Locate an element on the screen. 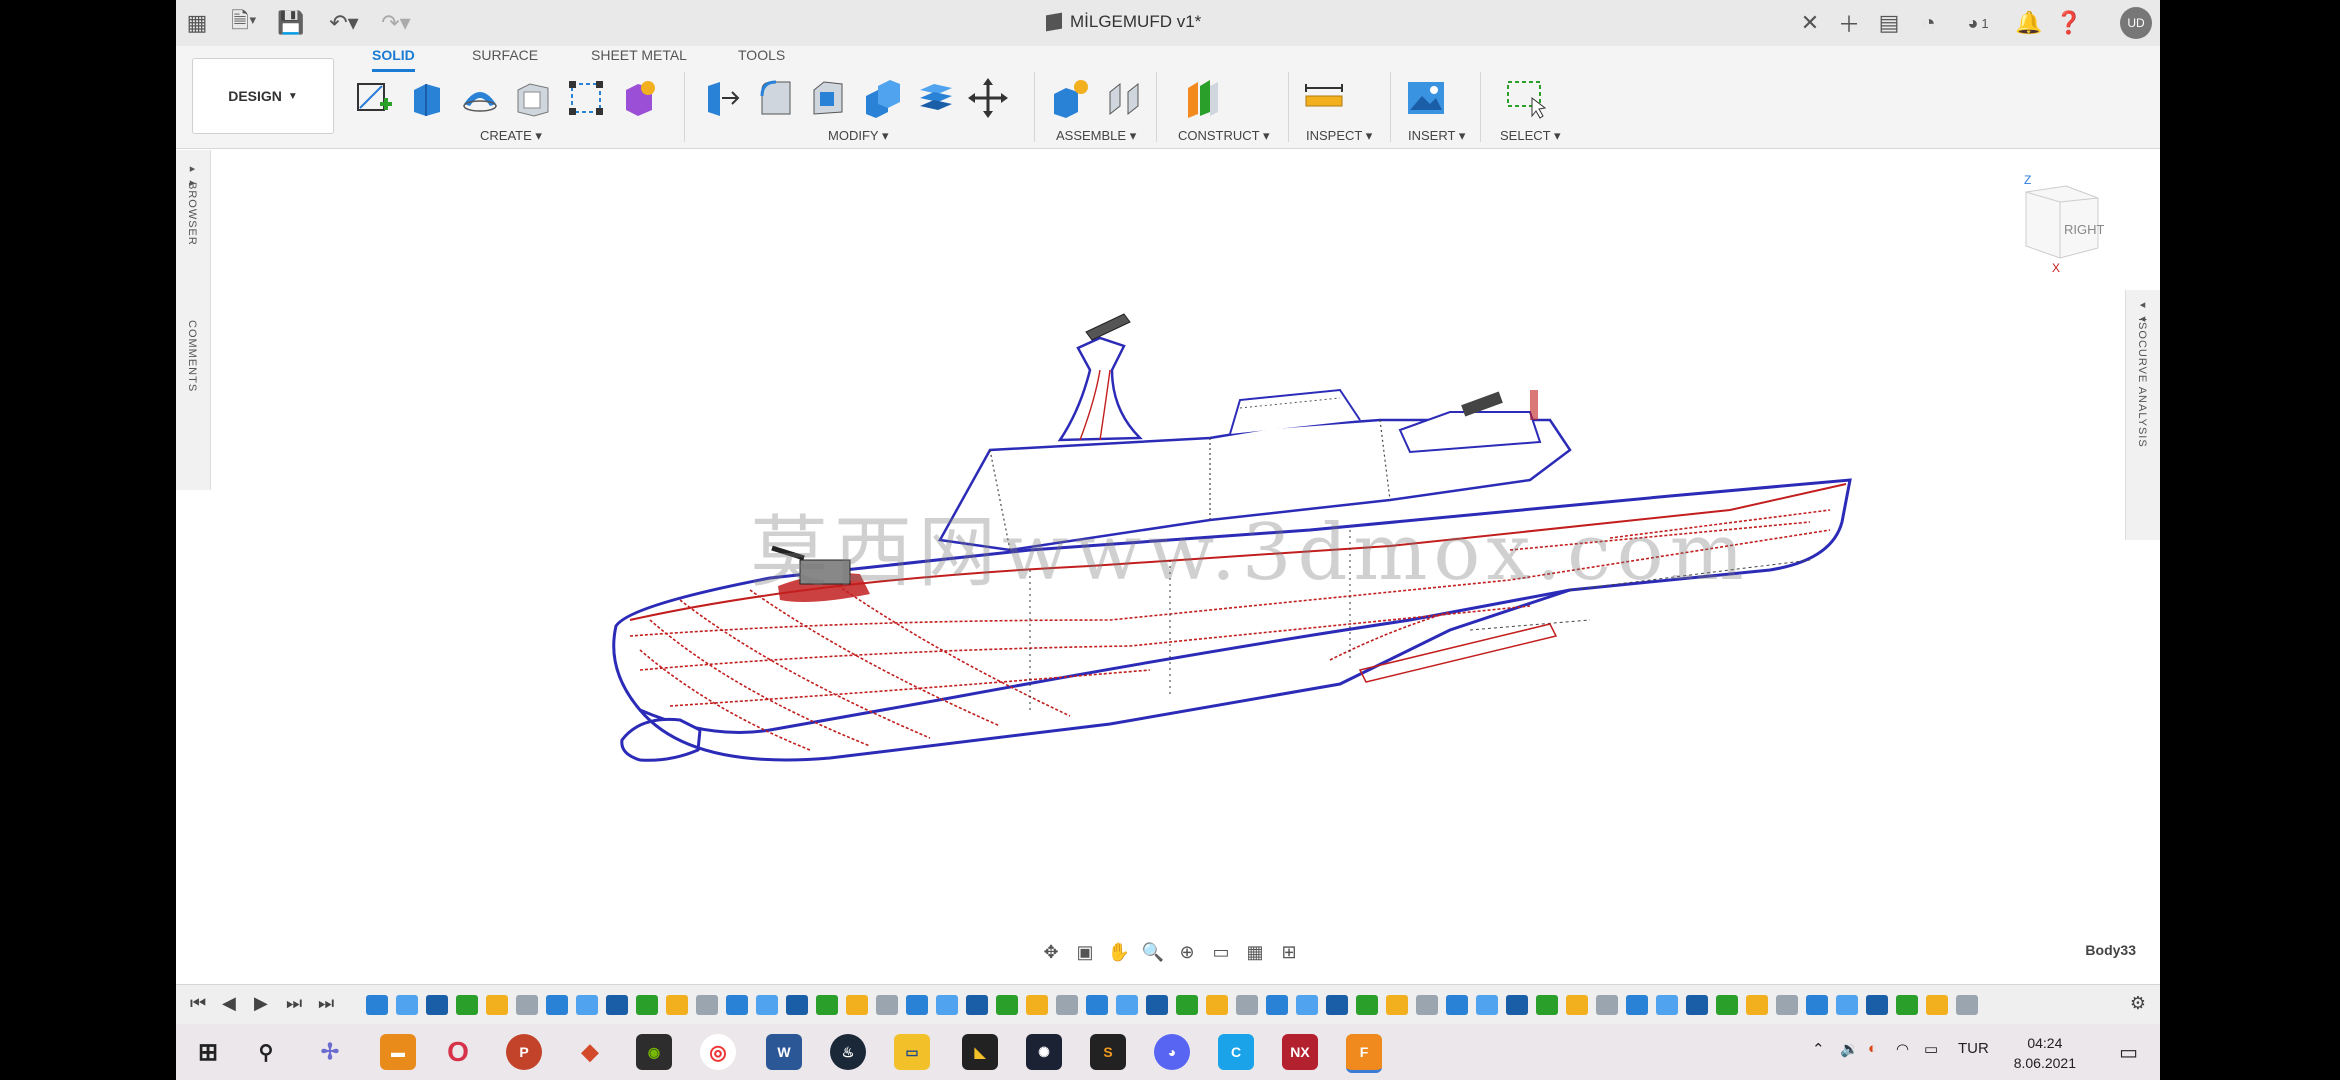 This screenshot has width=2340, height=1080. notification-center-icon: ▭ is located at coordinates (2128, 1052).